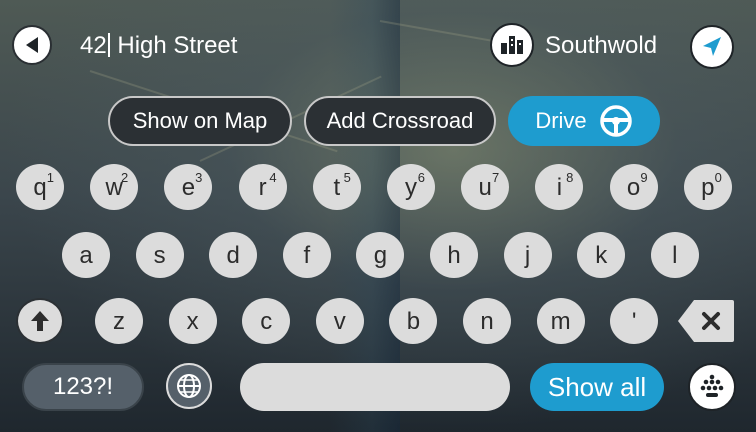 This screenshot has width=756, height=432. I want to click on key-number-hint: 6, so click(421, 177).